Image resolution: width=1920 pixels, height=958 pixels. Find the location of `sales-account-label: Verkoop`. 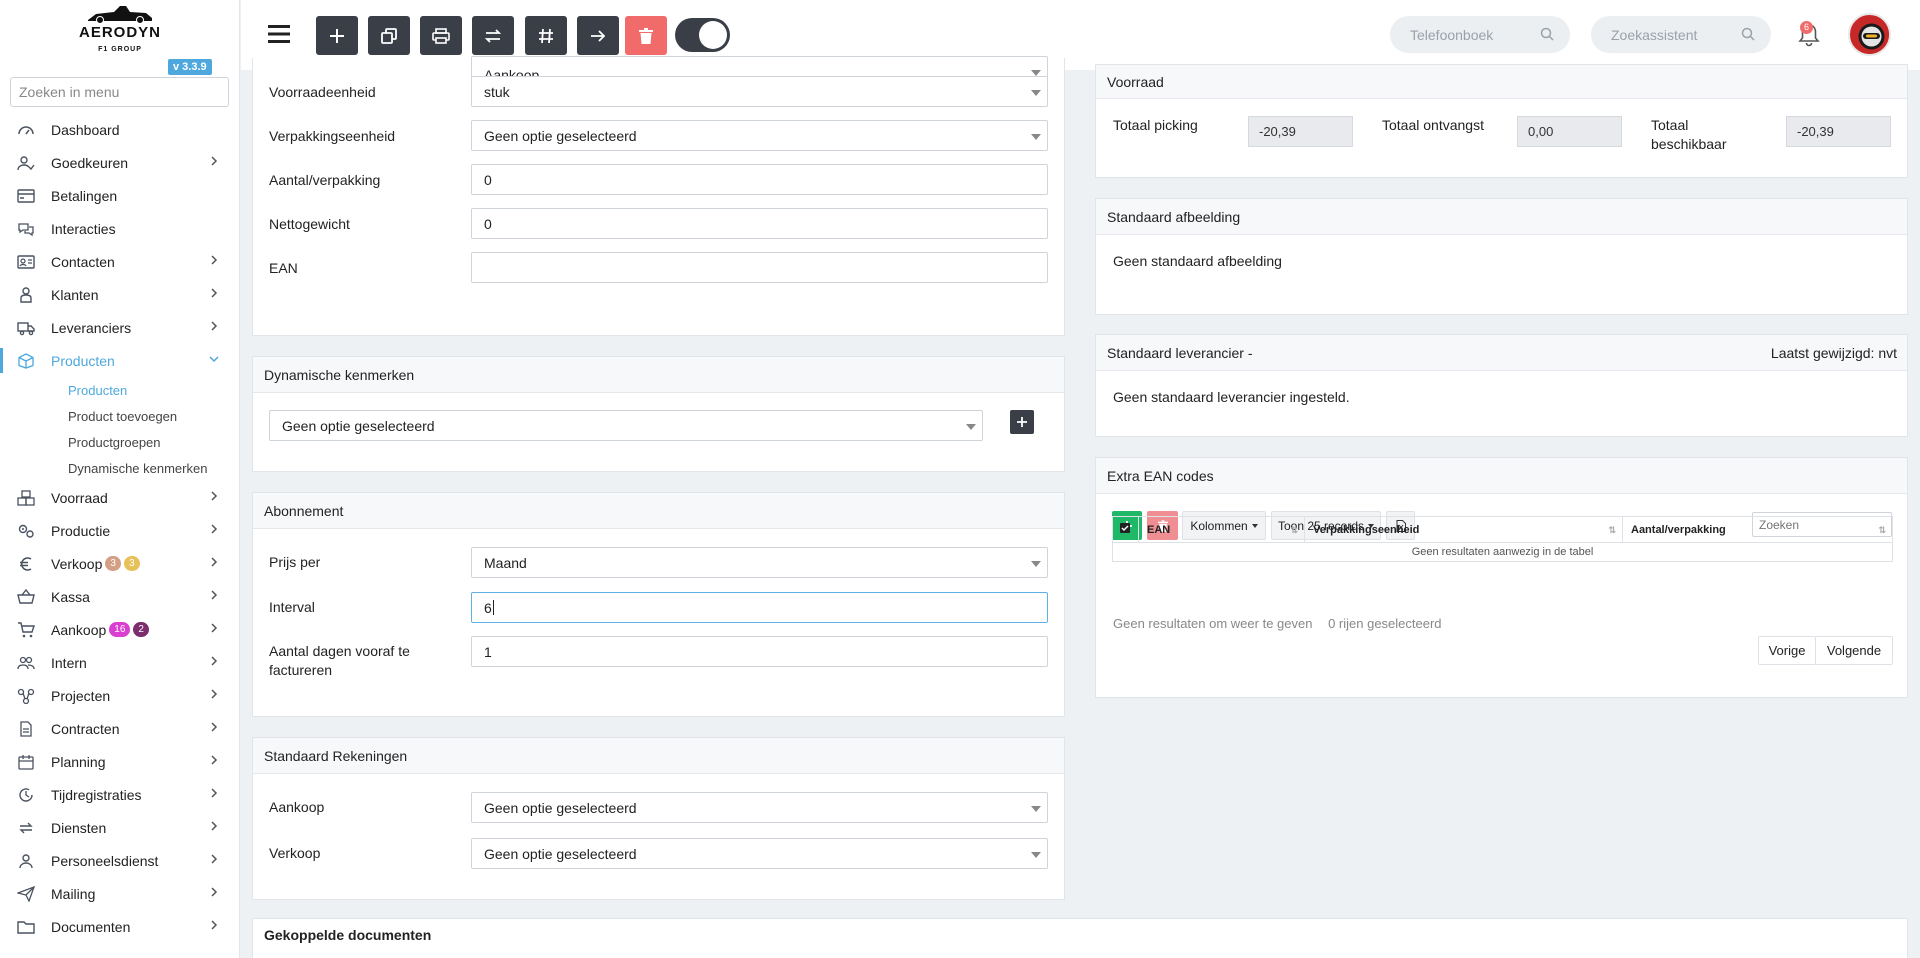

sales-account-label: Verkoop is located at coordinates (295, 853).